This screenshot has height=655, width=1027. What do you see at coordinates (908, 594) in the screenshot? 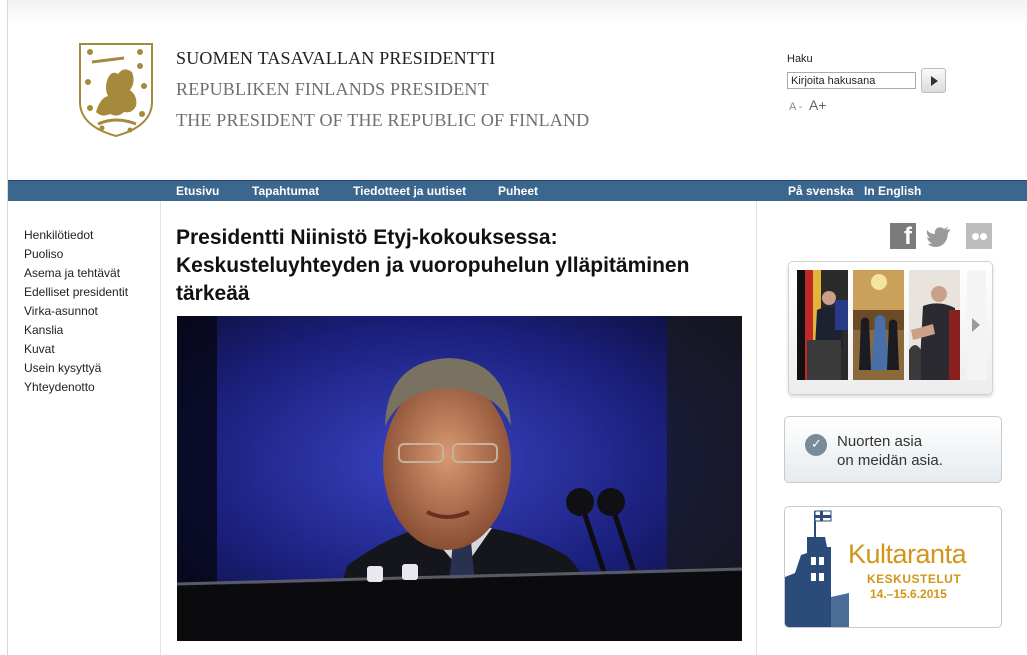
I see `kultaranta-dates: 14.–15.6.2015` at bounding box center [908, 594].